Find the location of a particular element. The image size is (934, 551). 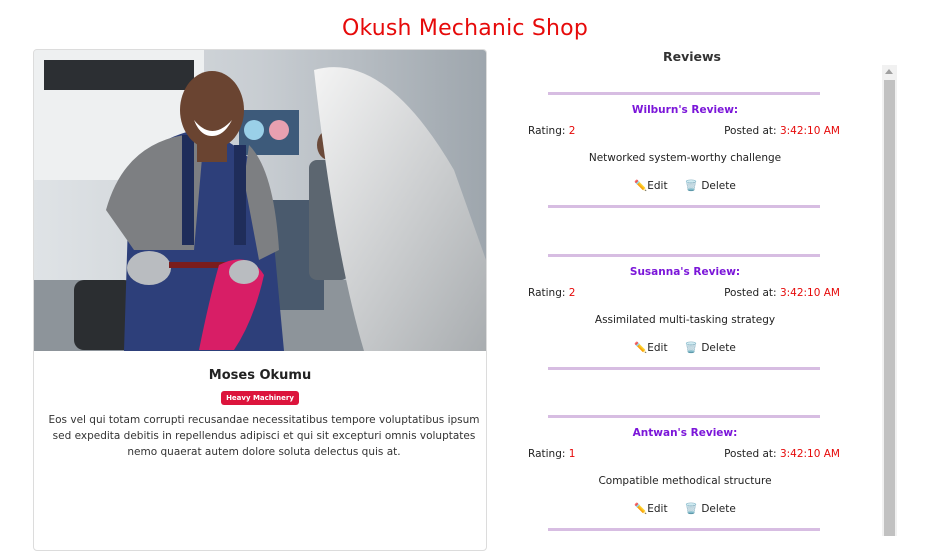

scroll-thumb is located at coordinates (889, 308).